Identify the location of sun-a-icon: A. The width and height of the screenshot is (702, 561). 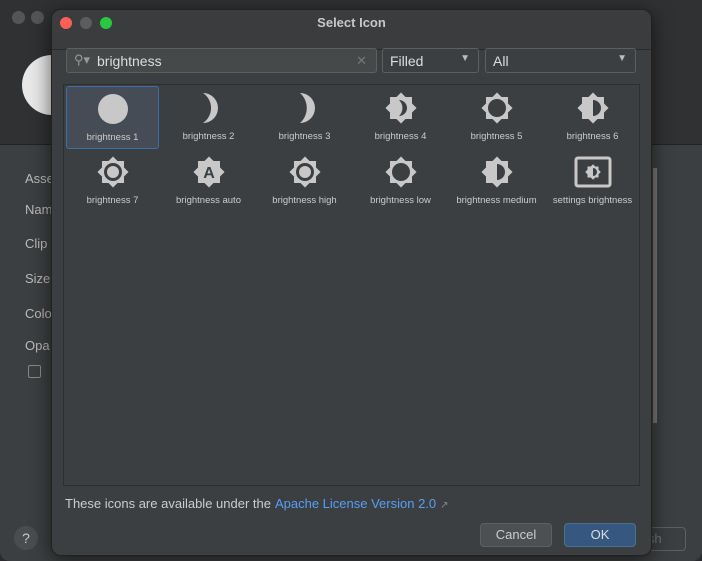
(208, 172).